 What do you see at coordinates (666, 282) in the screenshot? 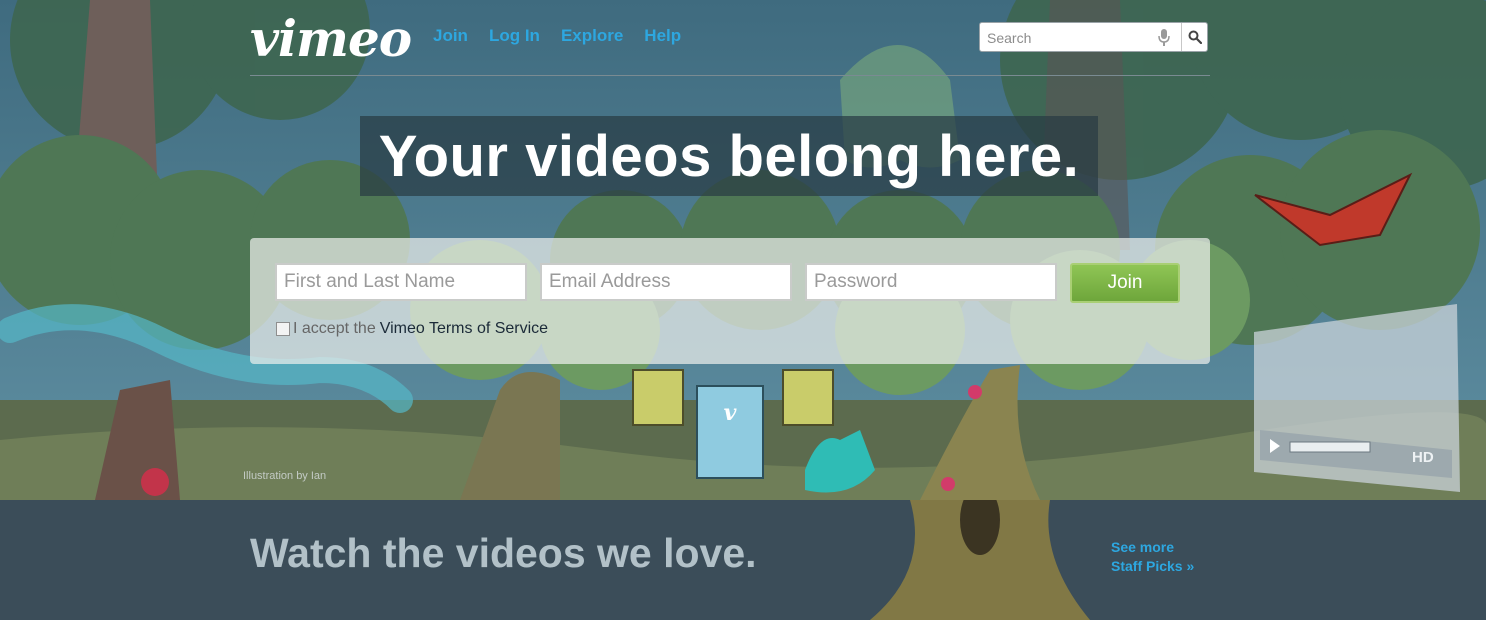
I see `email-field` at bounding box center [666, 282].